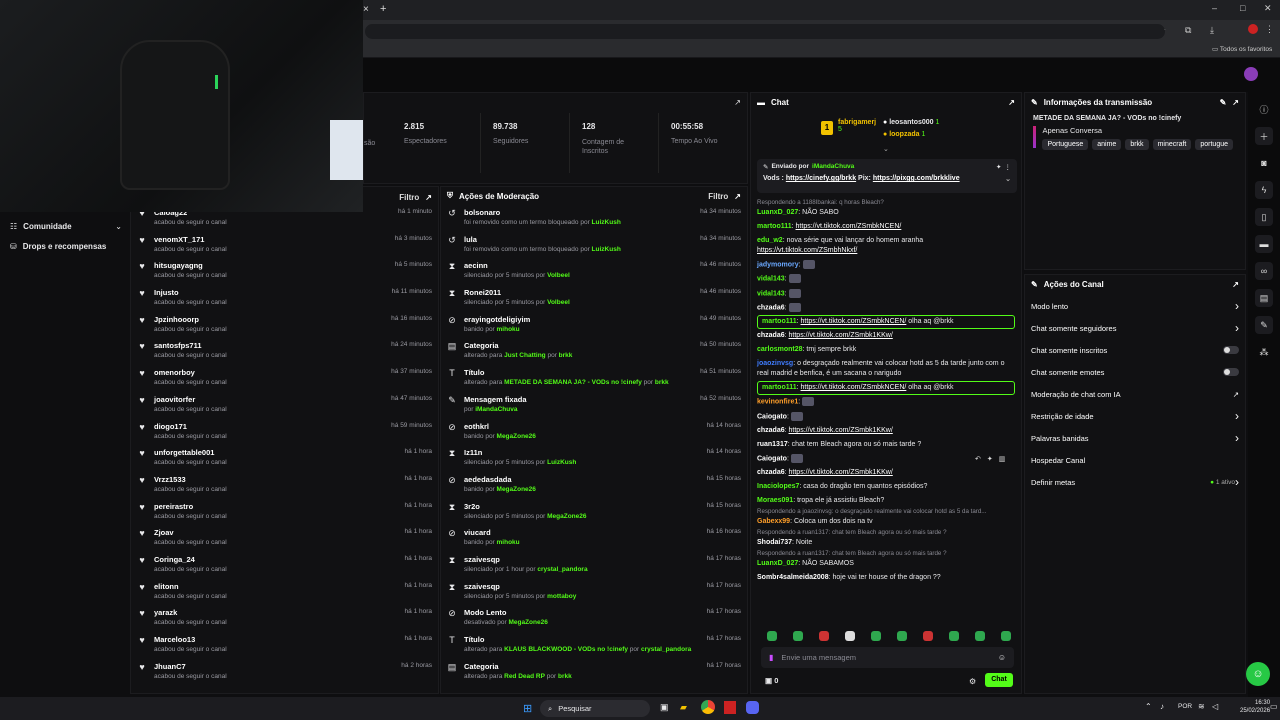 Image resolution: width=1280 pixels, height=720 pixels. I want to click on moderator-name: crystal_pandora, so click(666, 649).